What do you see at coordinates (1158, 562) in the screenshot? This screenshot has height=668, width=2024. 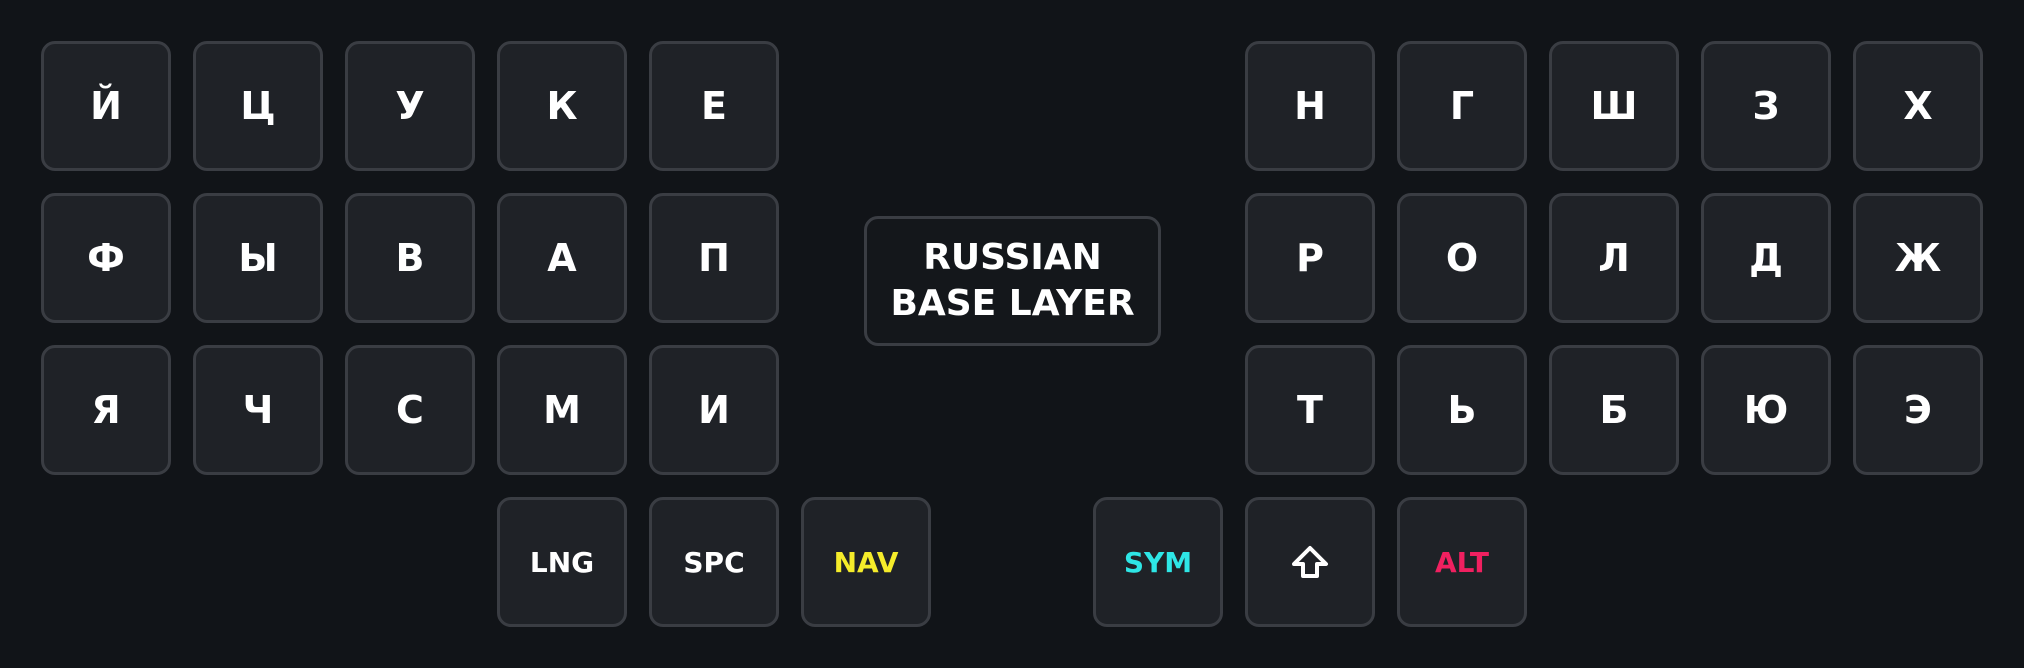 I see `key-thumb-sym: SYM` at bounding box center [1158, 562].